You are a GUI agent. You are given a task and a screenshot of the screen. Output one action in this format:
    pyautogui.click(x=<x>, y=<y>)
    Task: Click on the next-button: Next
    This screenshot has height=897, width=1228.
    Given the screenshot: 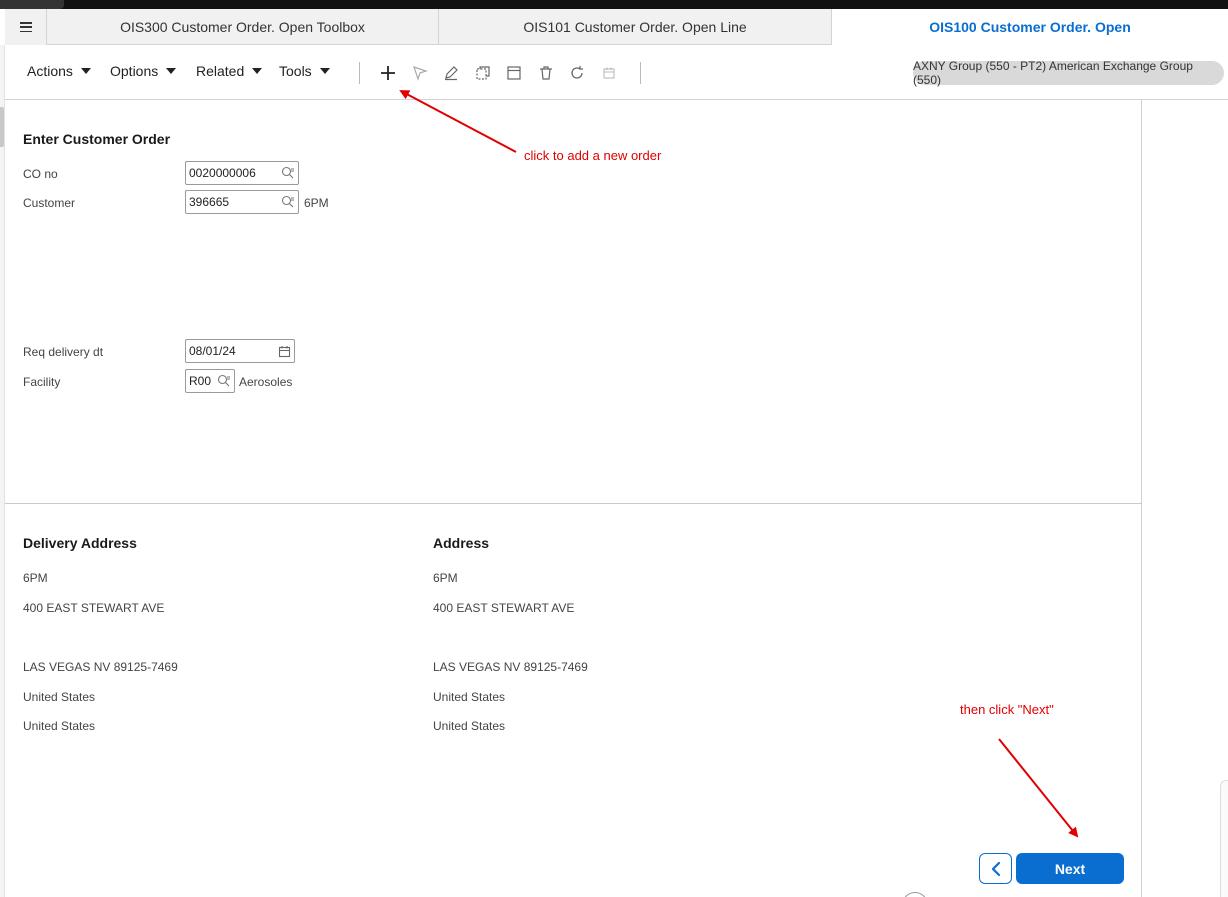 What is the action you would take?
    pyautogui.click(x=1070, y=868)
    